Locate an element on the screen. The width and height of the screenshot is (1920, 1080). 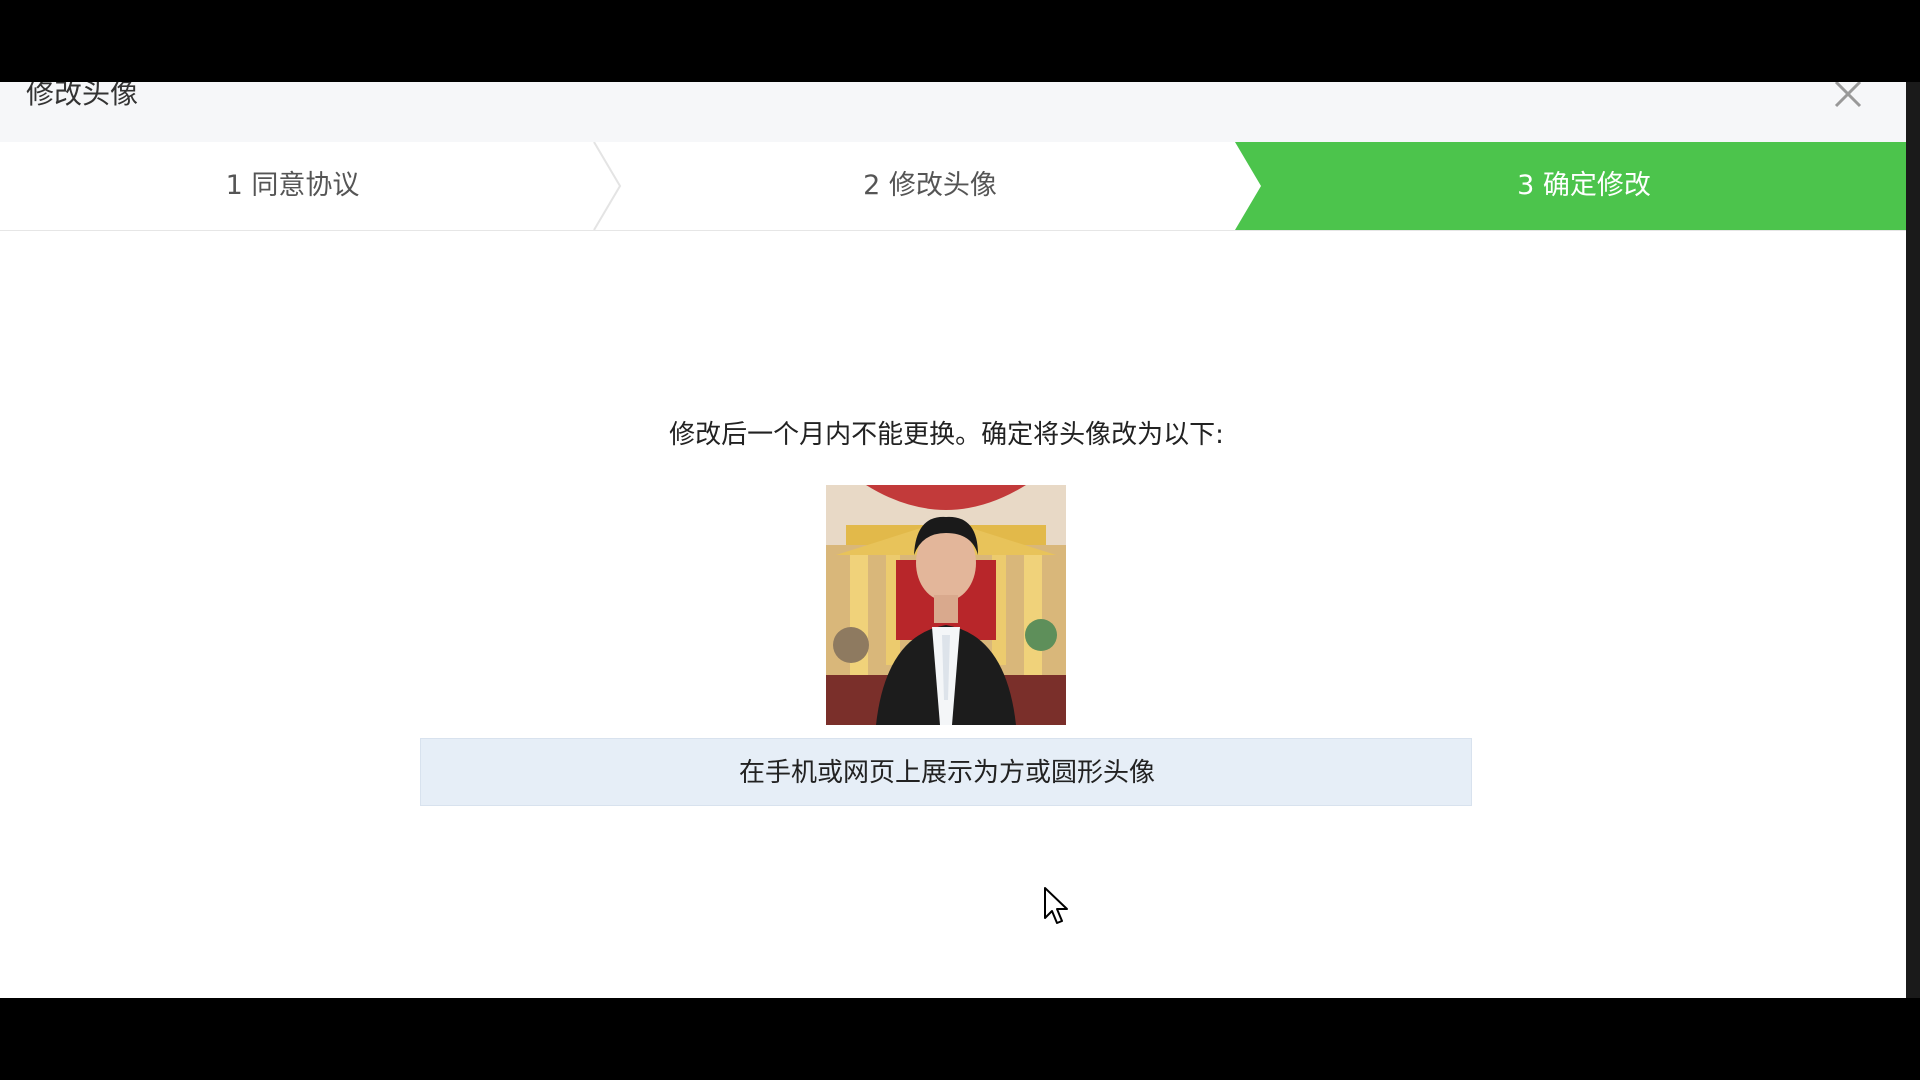
progress-steps: 1 同意协议 2 修改头像 3 确定修改 is located at coordinates (953, 186).